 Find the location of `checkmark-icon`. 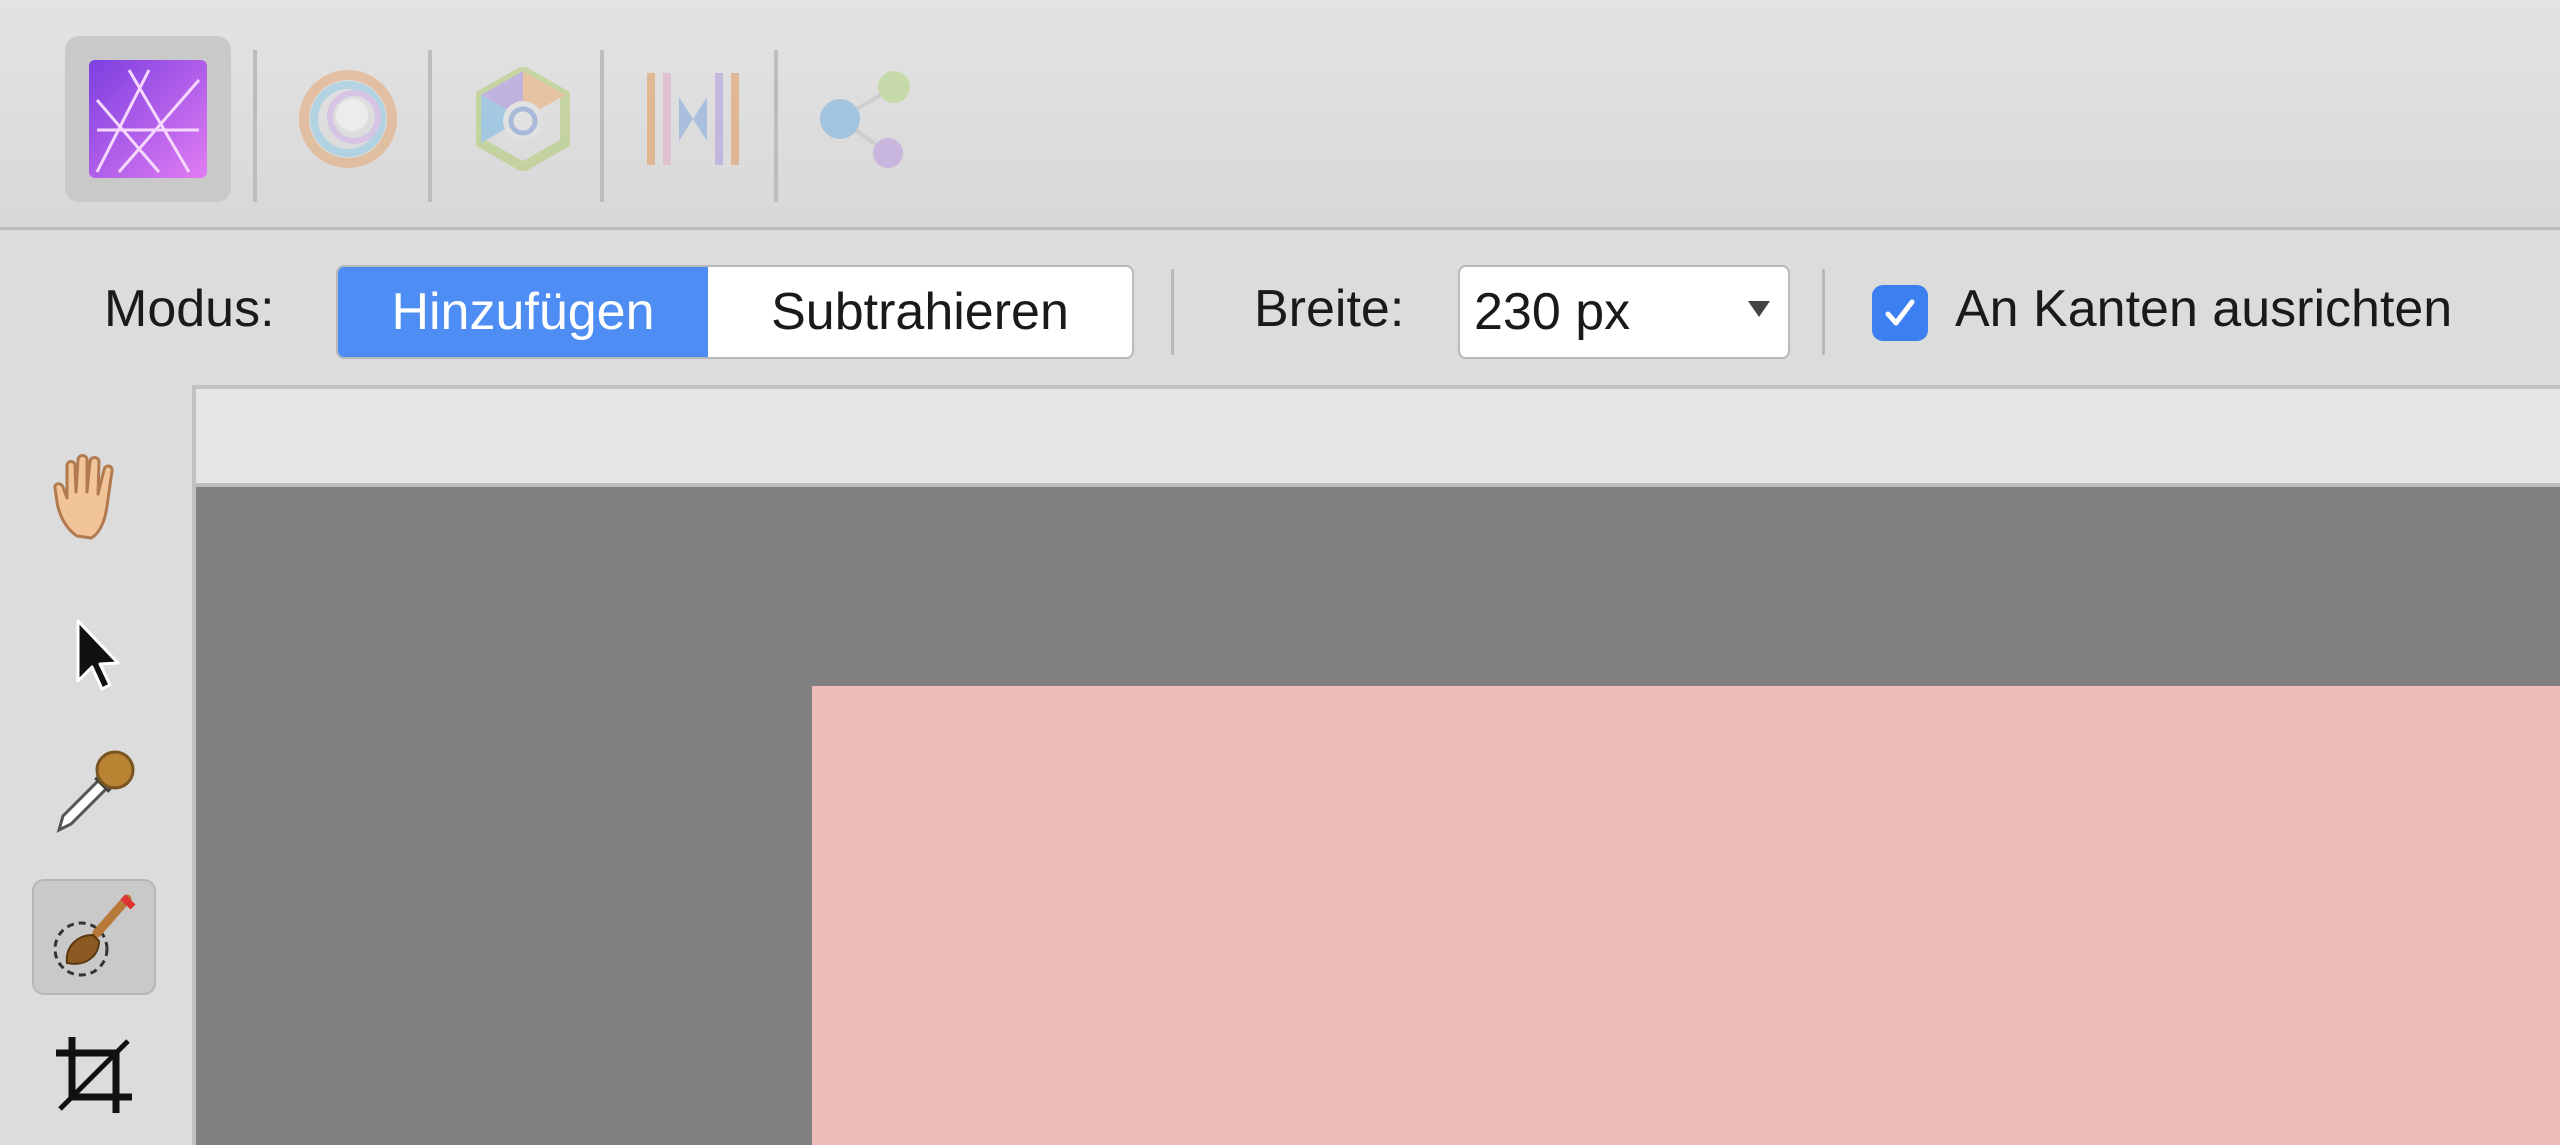

checkmark-icon is located at coordinates (1900, 312).